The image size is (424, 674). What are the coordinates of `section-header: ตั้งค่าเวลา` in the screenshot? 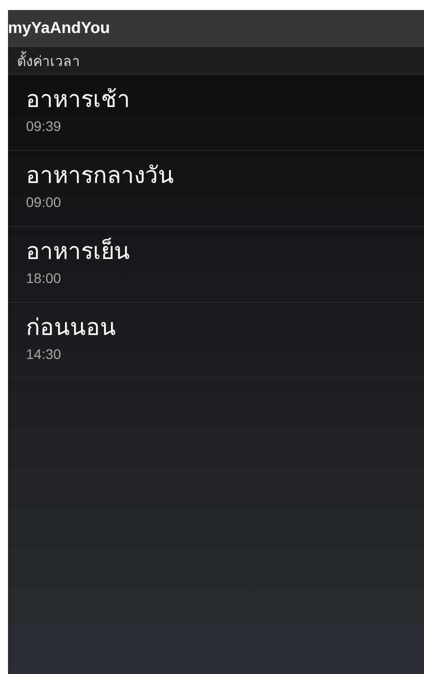 It's located at (216, 61).